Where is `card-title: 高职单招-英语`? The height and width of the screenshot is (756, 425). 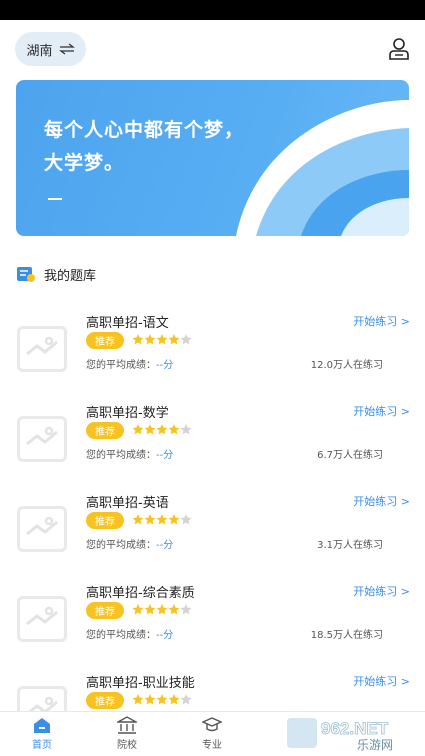
card-title: 高职单招-英语 is located at coordinates (127, 503).